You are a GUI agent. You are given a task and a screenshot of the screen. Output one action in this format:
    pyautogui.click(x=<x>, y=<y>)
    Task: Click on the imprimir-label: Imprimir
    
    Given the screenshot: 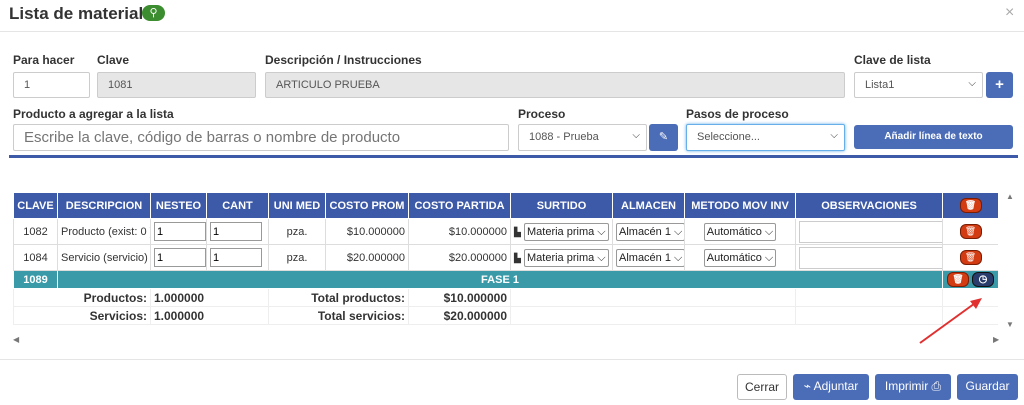 What is the action you would take?
    pyautogui.click(x=906, y=386)
    